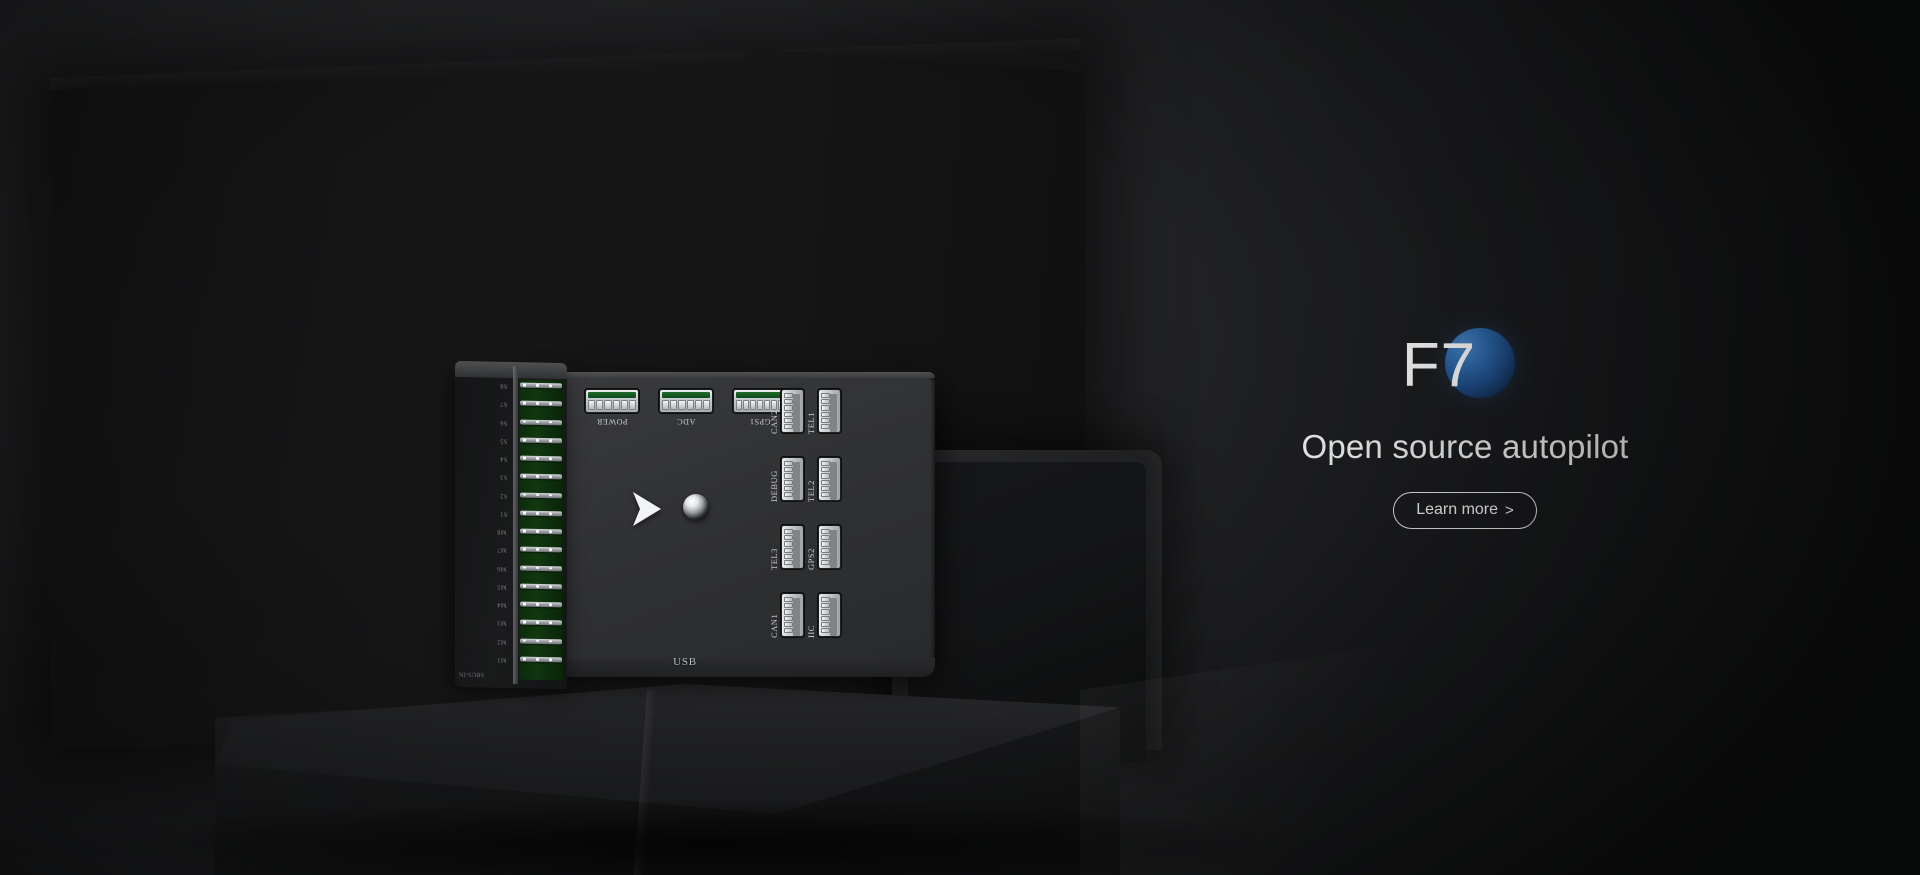  I want to click on connector-iic-label: IIC, so click(811, 631).